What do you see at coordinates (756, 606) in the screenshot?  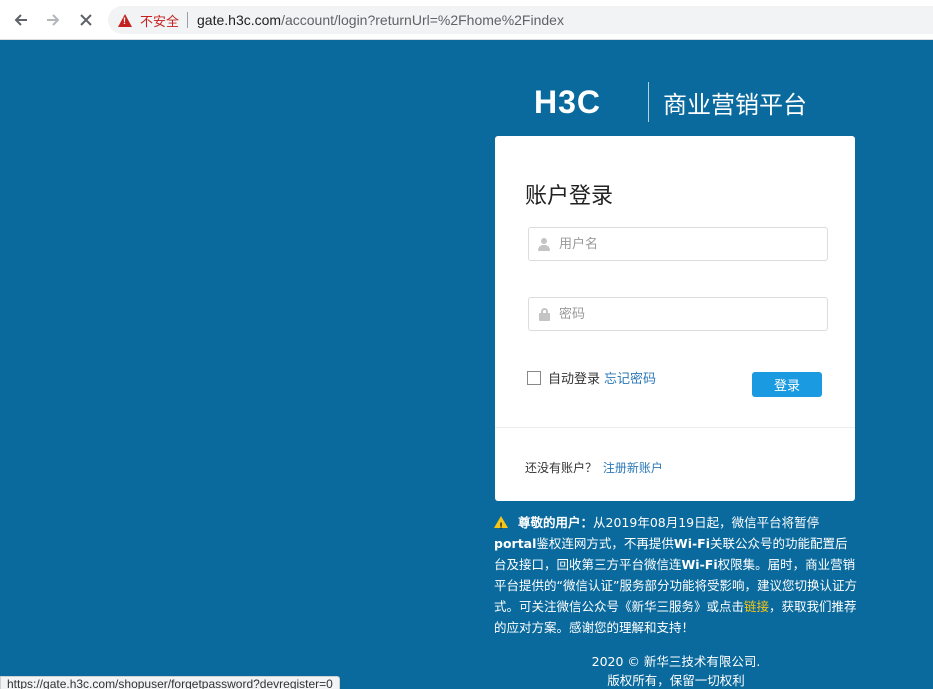 I see `notice-link: 链接` at bounding box center [756, 606].